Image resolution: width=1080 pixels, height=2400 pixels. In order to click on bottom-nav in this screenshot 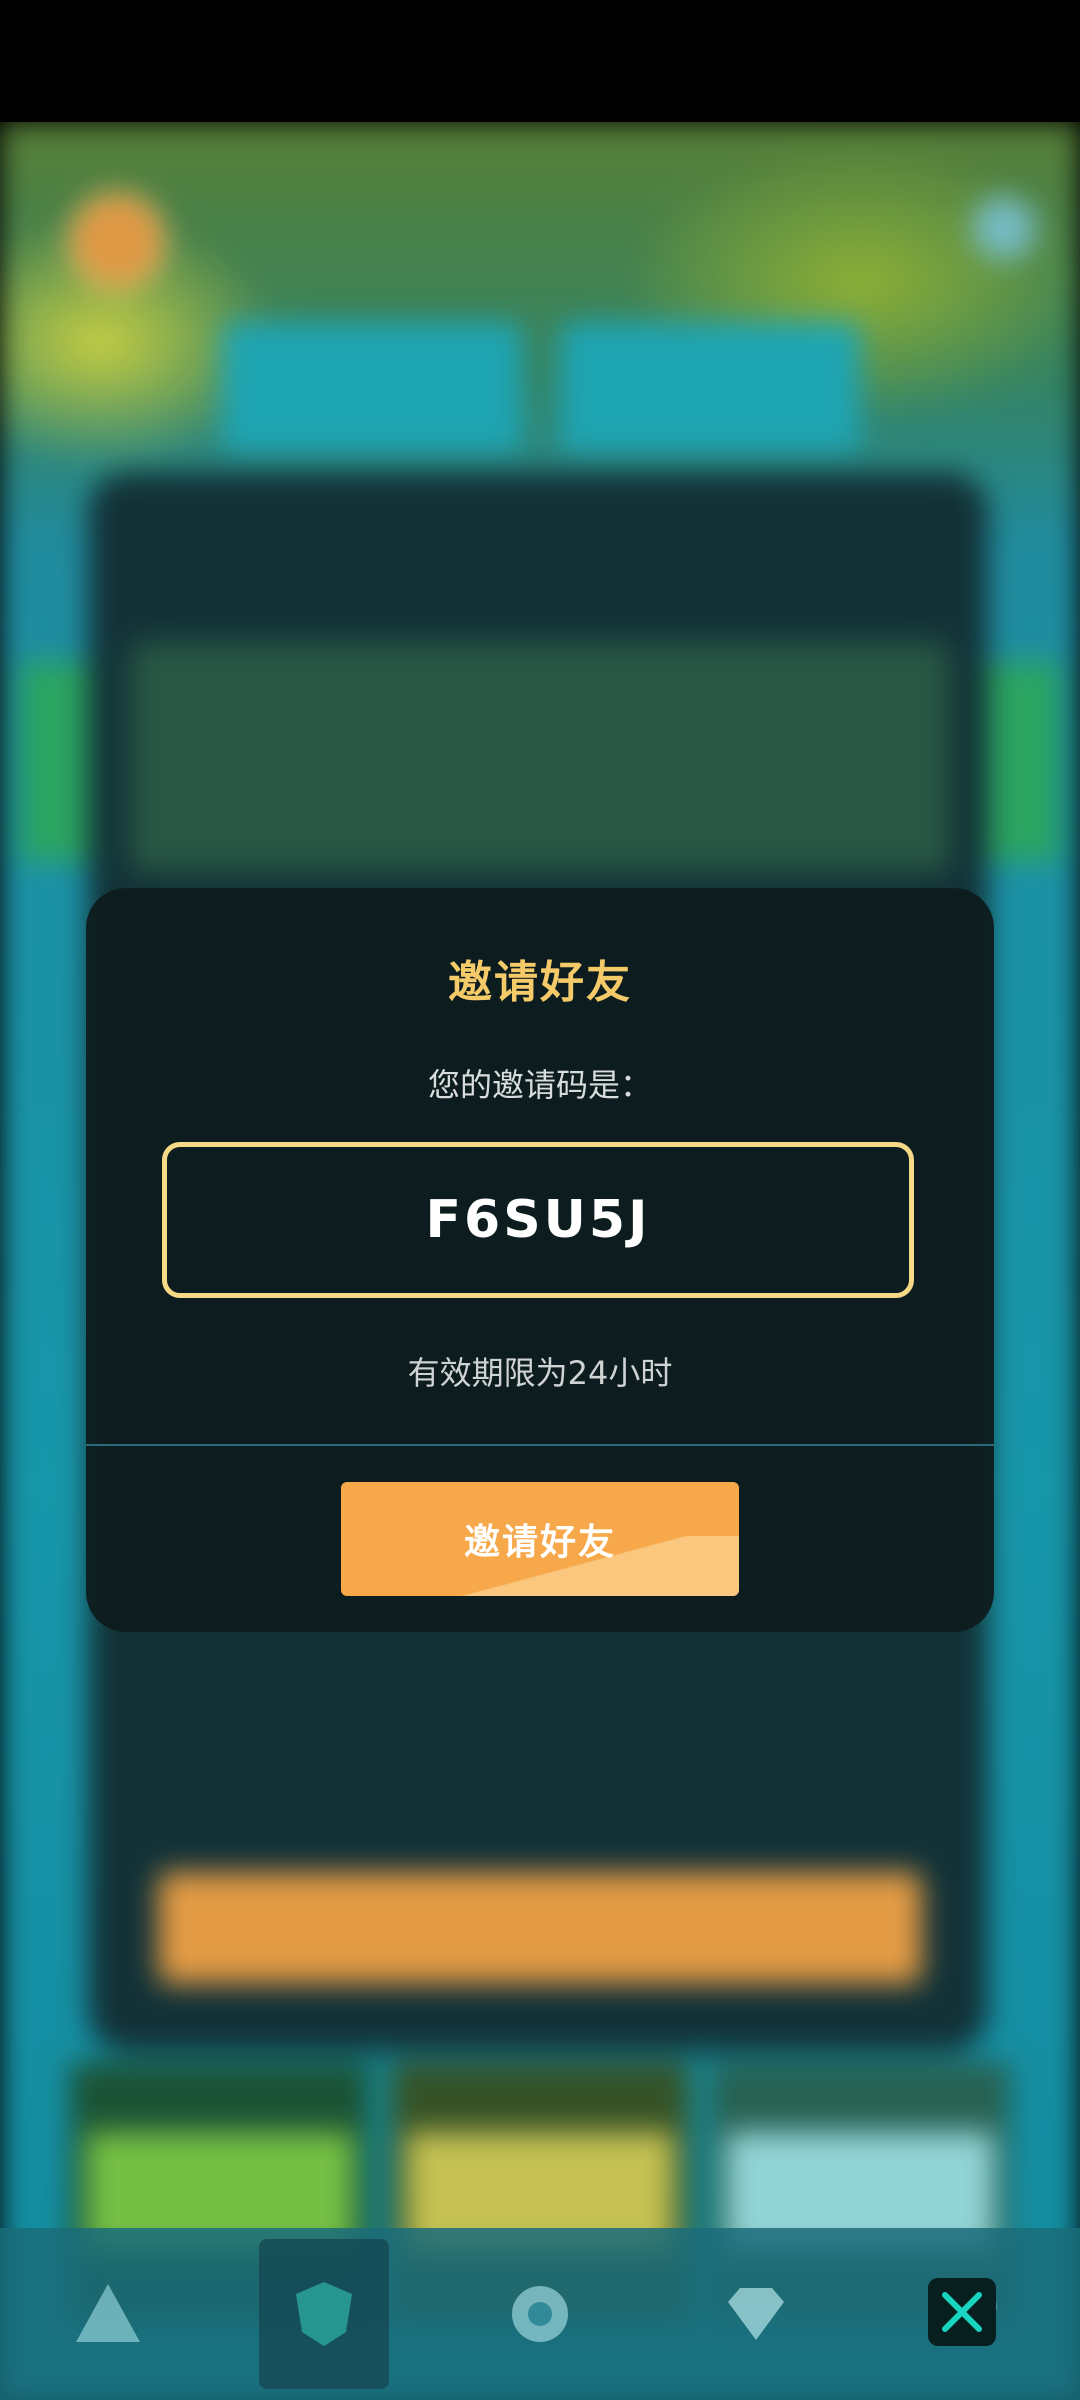, I will do `click(540, 2314)`.